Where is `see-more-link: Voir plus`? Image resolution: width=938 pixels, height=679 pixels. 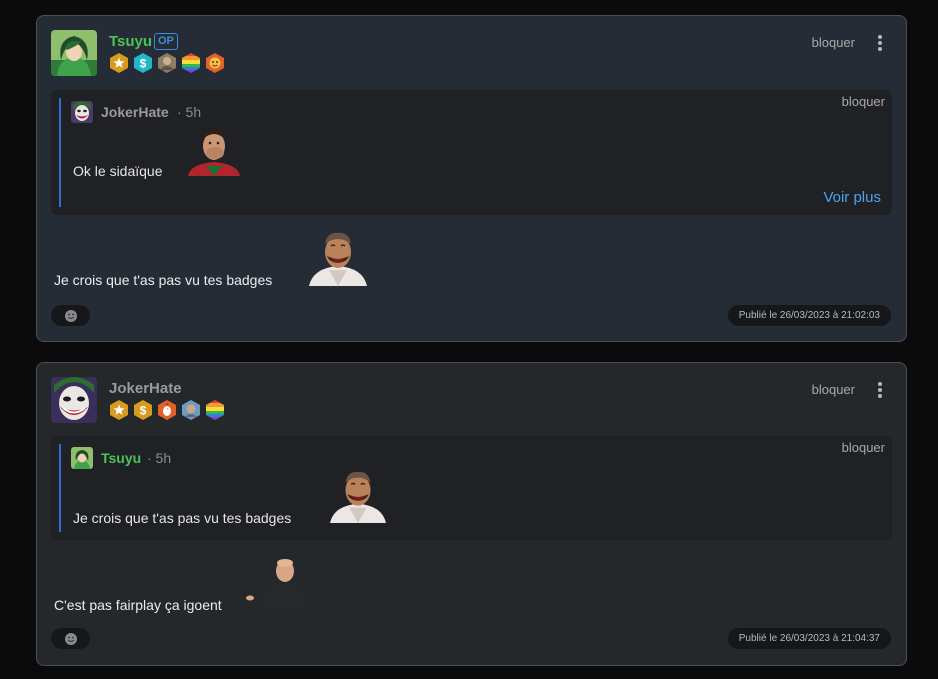
see-more-link: Voir plus is located at coordinates (852, 197).